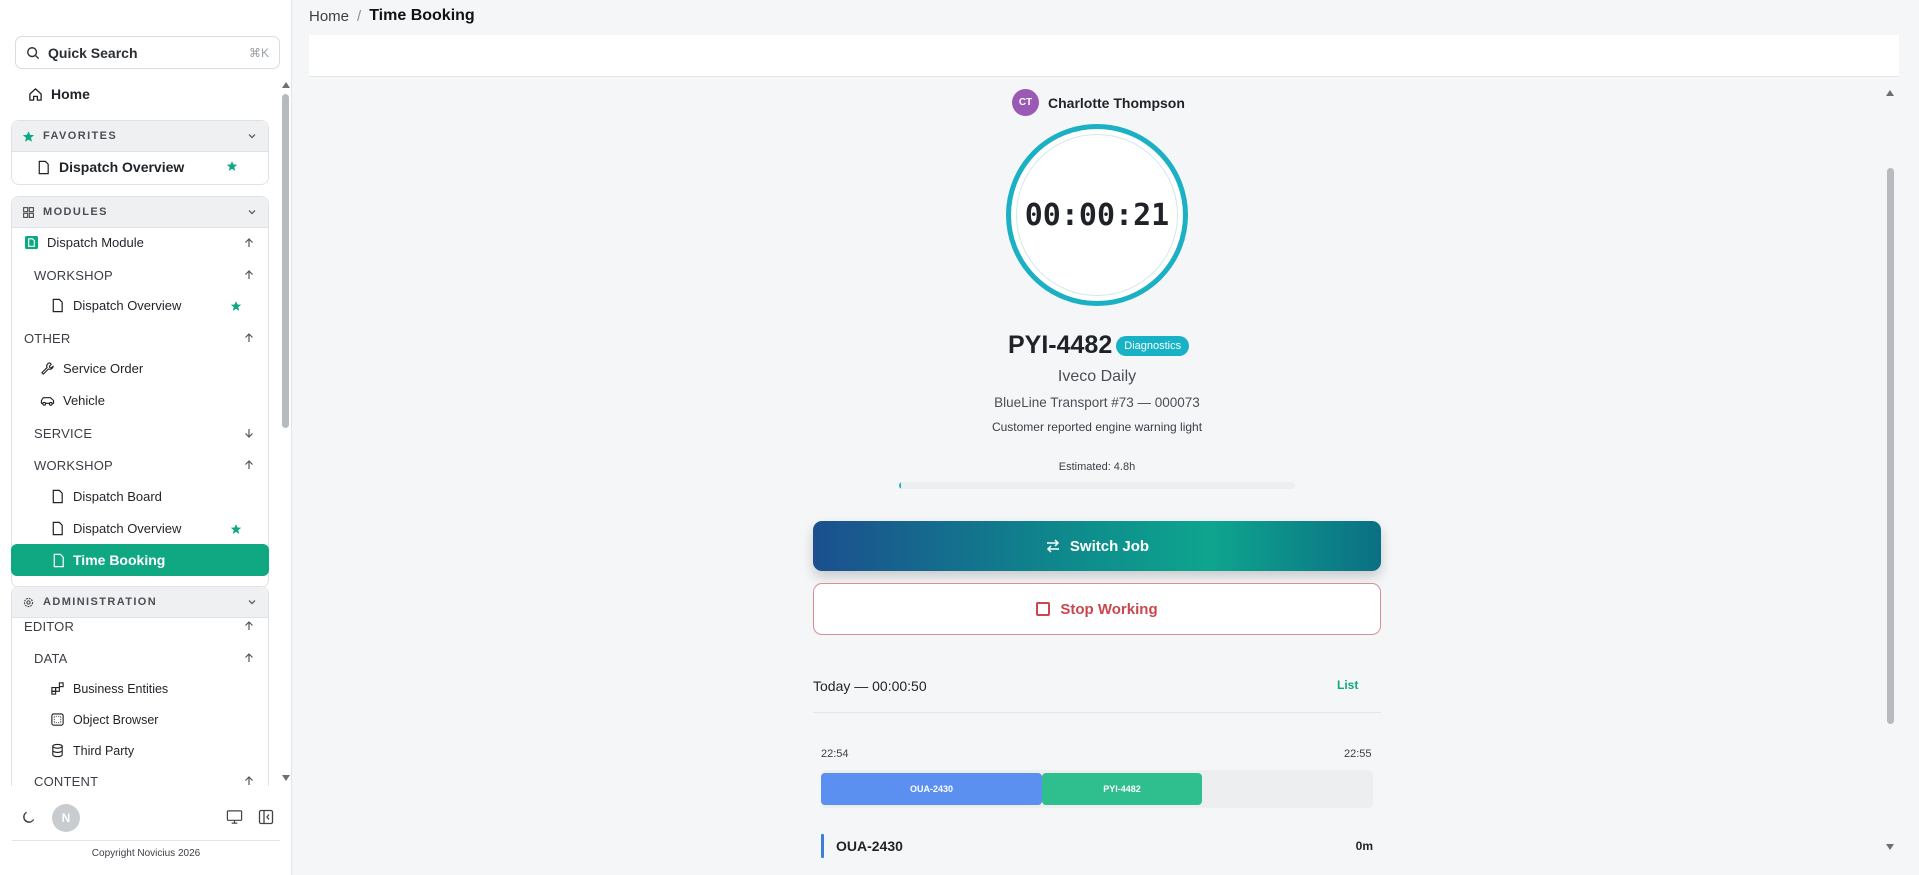 The image size is (1919, 875). I want to click on car-icon, so click(47, 401).